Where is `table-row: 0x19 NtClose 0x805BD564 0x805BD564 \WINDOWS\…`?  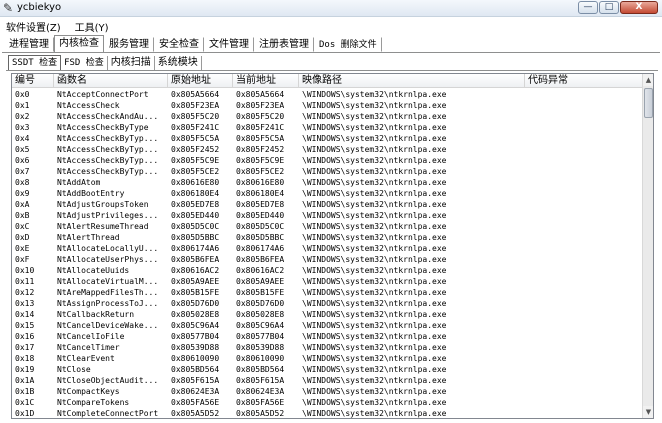
table-row: 0x19 NtClose 0x805BD564 0x805BD564 \WINDOWS\… is located at coordinates (327, 369).